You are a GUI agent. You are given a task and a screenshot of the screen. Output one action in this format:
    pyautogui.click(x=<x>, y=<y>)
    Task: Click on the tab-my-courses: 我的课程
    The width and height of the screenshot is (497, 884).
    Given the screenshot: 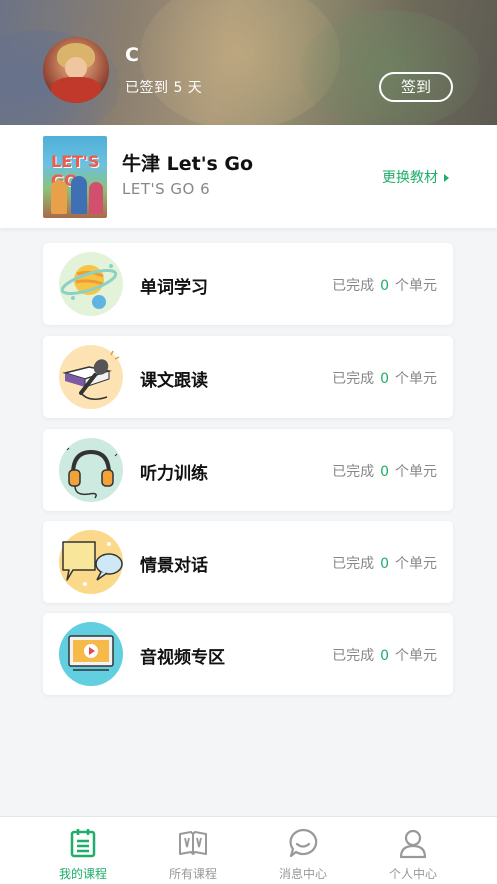 What is the action you would take?
    pyautogui.click(x=83, y=854)
    